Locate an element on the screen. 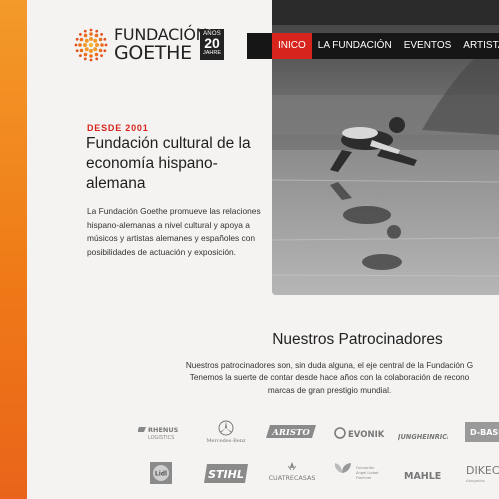  sun-dots-icon is located at coordinates (91, 45).